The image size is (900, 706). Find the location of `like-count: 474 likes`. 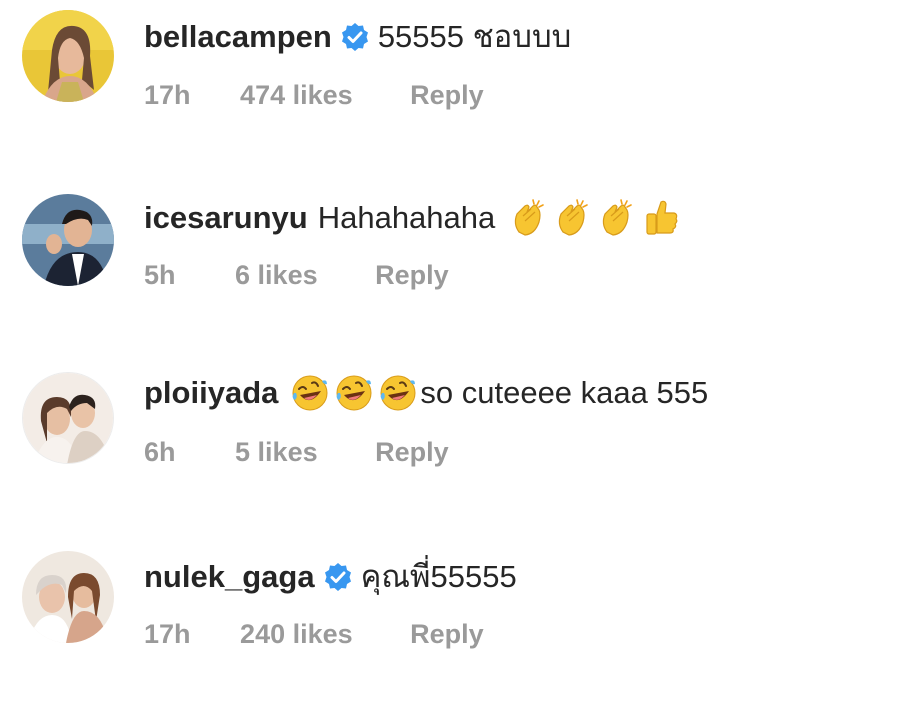

like-count: 474 likes is located at coordinates (296, 95).